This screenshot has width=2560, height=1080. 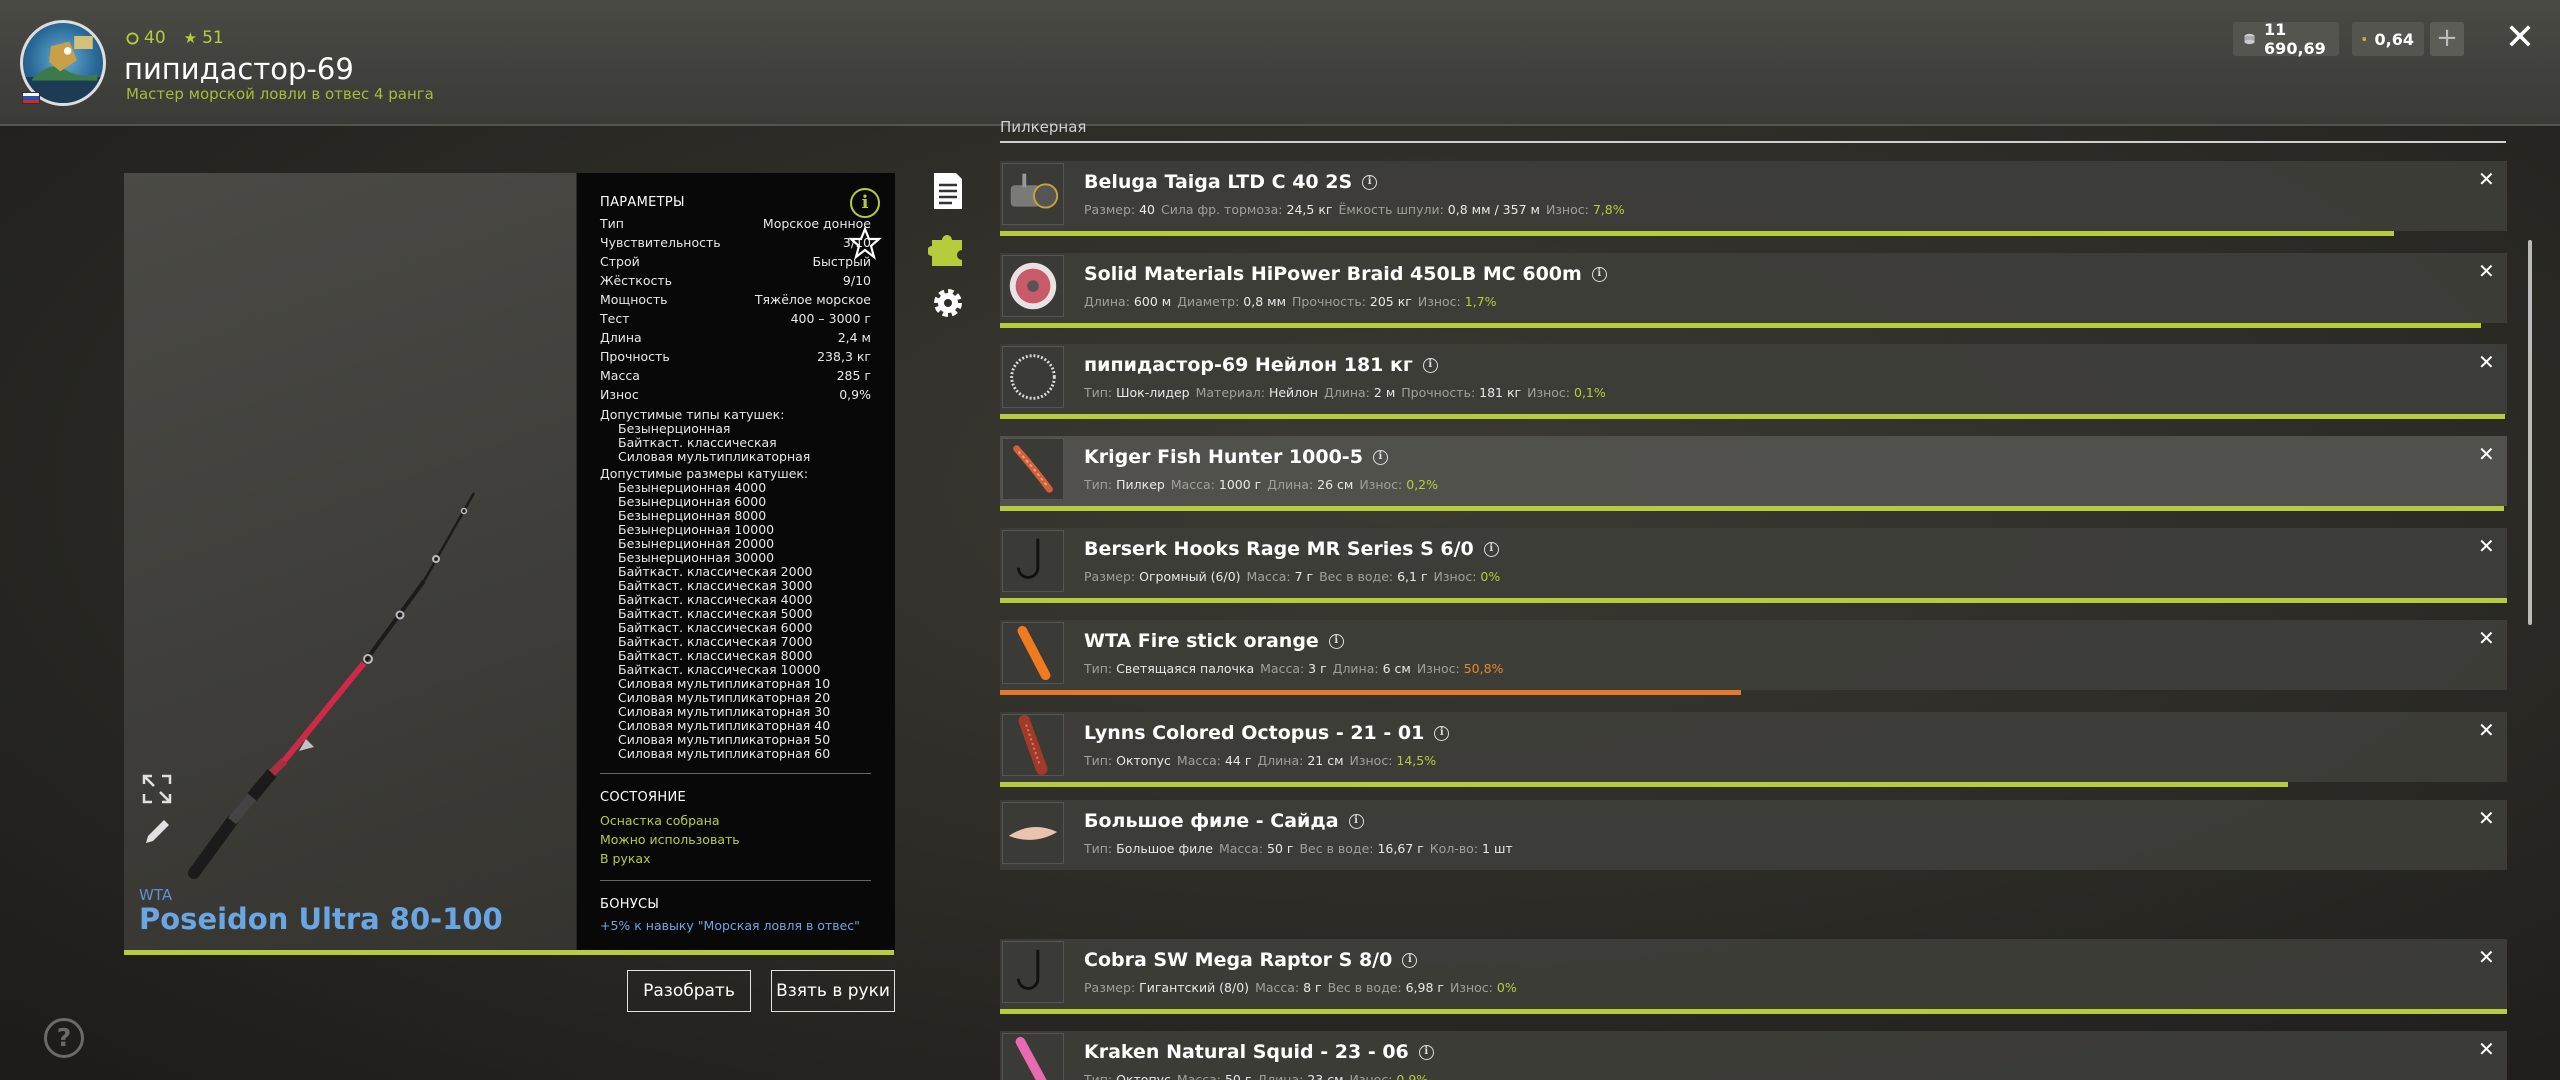 I want to click on state-item: Оснастка собрана, so click(x=660, y=820).